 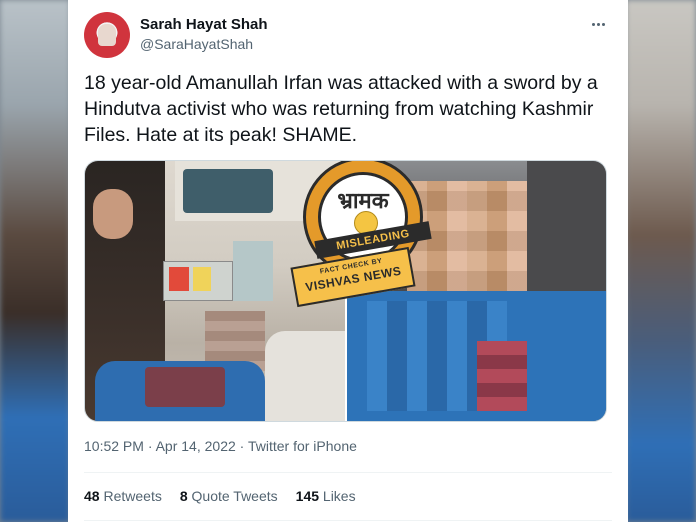 What do you see at coordinates (185, 387) in the screenshot?
I see `shirt-print` at bounding box center [185, 387].